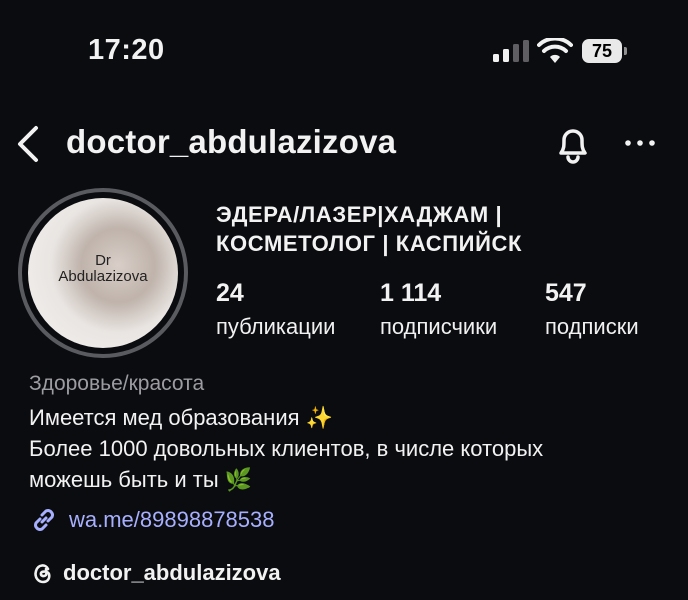  I want to click on battery-level: 75, so click(602, 51).